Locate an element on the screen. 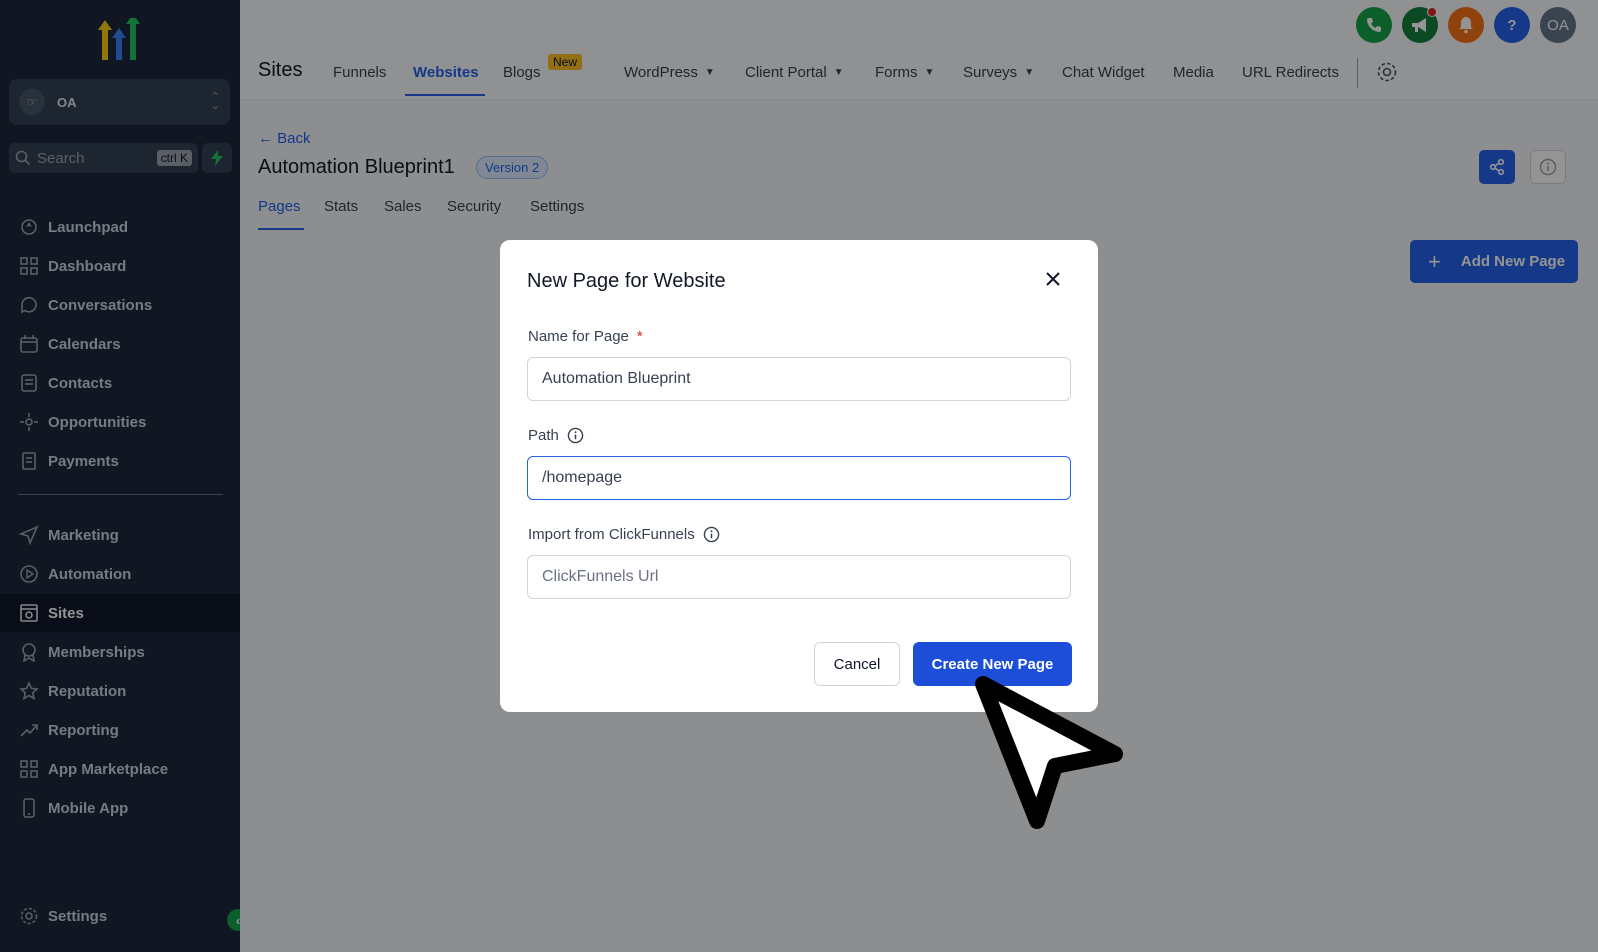 Image resolution: width=1598 pixels, height=952 pixels. clickfunnels-url-input is located at coordinates (799, 577).